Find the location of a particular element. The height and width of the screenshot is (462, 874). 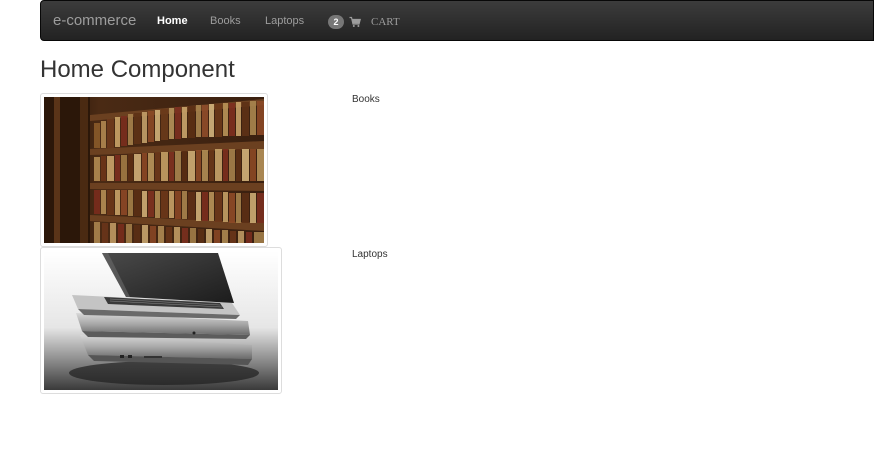

bookshelf-image is located at coordinates (154, 170).